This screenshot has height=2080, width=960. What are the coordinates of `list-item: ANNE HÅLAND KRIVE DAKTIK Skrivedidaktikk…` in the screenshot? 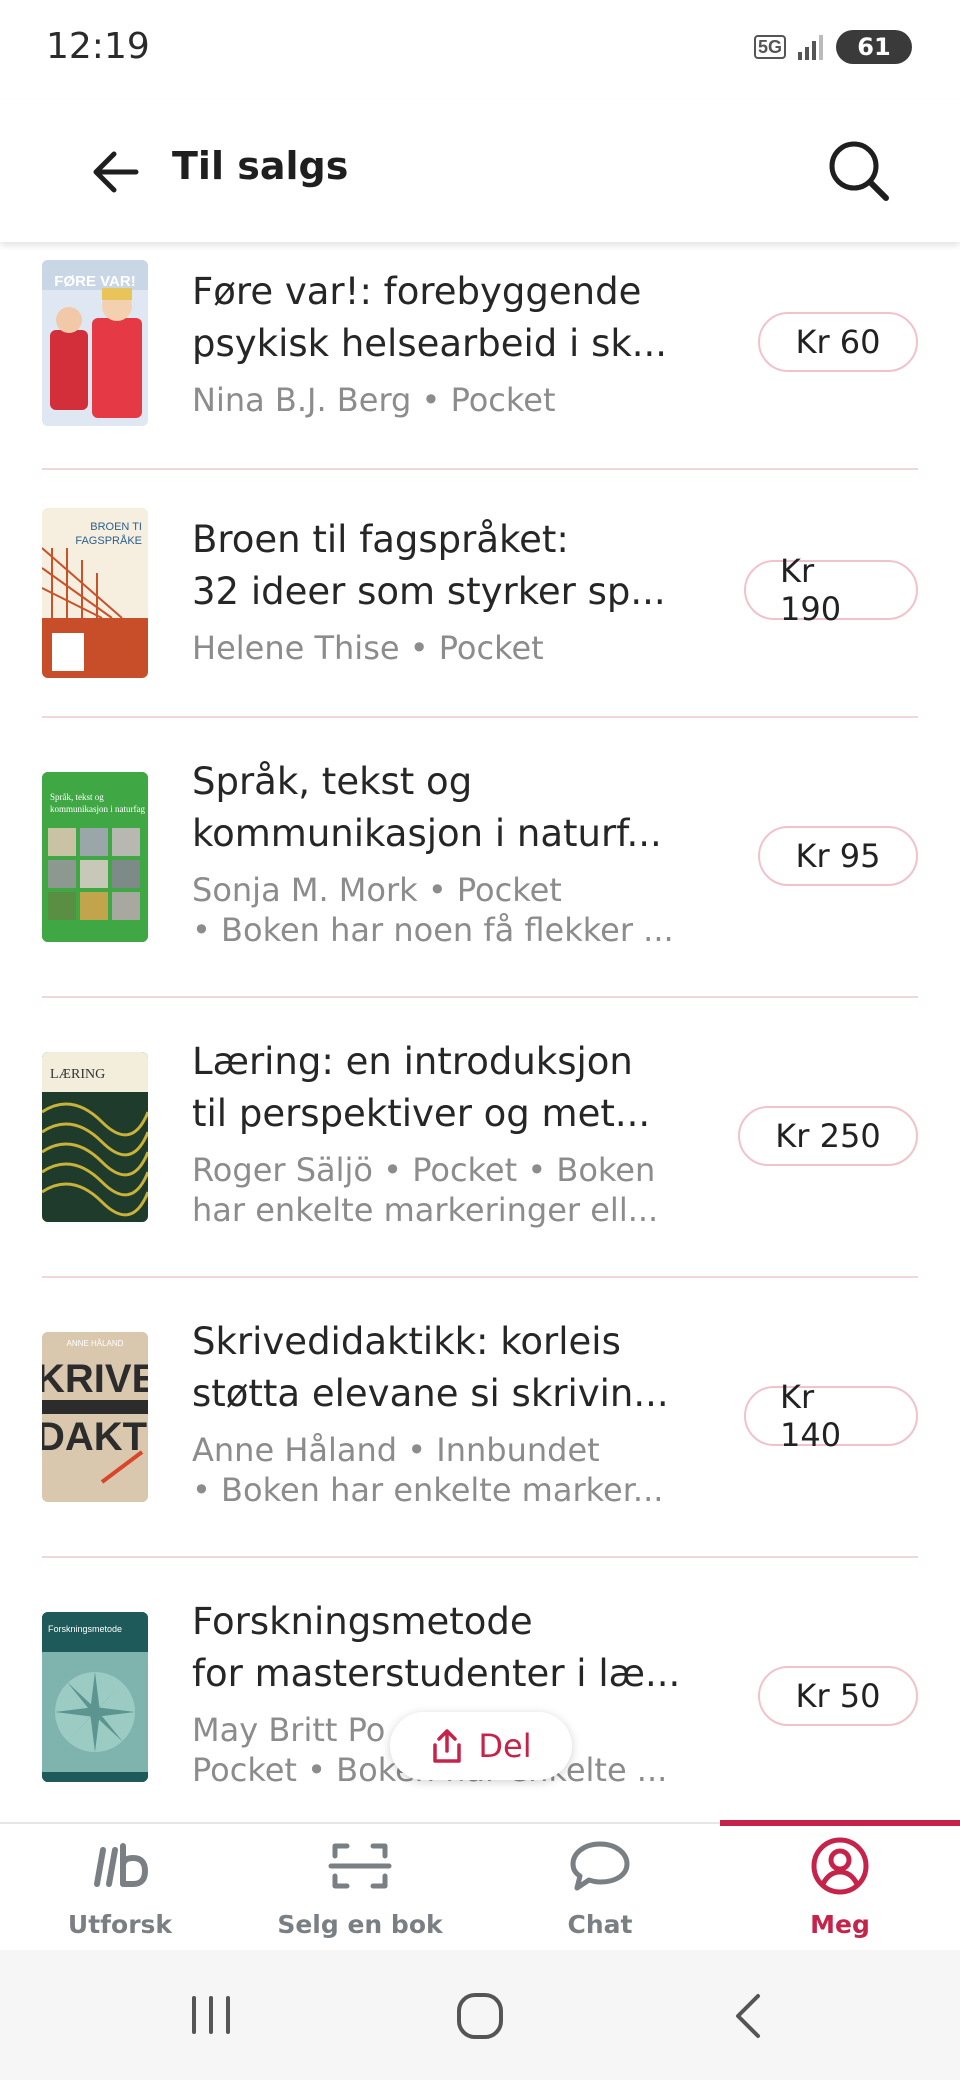 It's located at (480, 1417).